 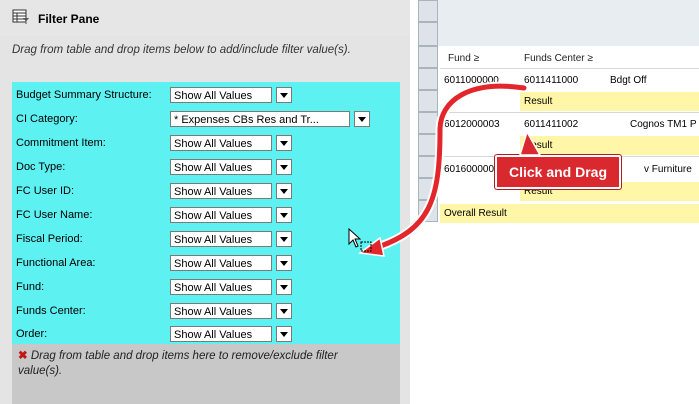 I want to click on overall-result-row: Overall Result, so click(x=569, y=213).